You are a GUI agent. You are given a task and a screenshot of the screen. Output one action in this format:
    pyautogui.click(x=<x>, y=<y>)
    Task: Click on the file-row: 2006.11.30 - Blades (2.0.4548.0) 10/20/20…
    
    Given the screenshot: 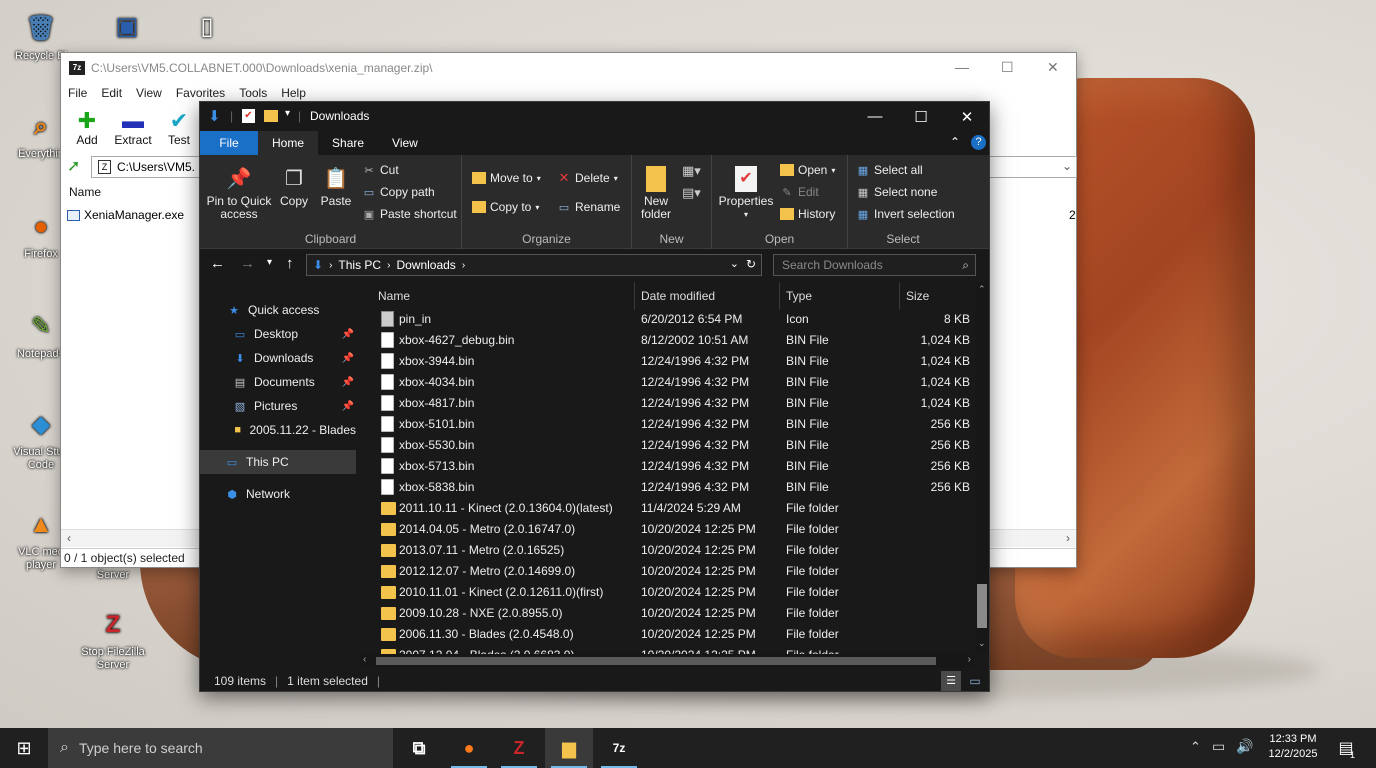 What is the action you would take?
    pyautogui.click(x=665, y=634)
    